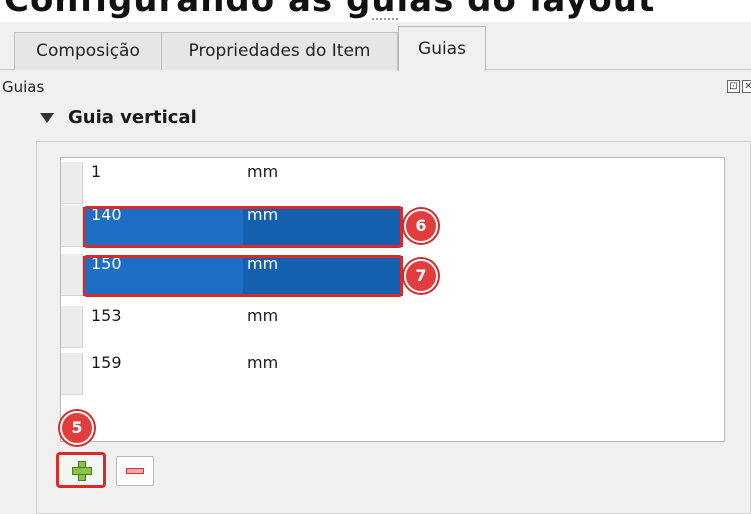 Image resolution: width=751 pixels, height=514 pixels. Describe the element at coordinates (421, 276) in the screenshot. I see `step-marker-7: 7` at that location.